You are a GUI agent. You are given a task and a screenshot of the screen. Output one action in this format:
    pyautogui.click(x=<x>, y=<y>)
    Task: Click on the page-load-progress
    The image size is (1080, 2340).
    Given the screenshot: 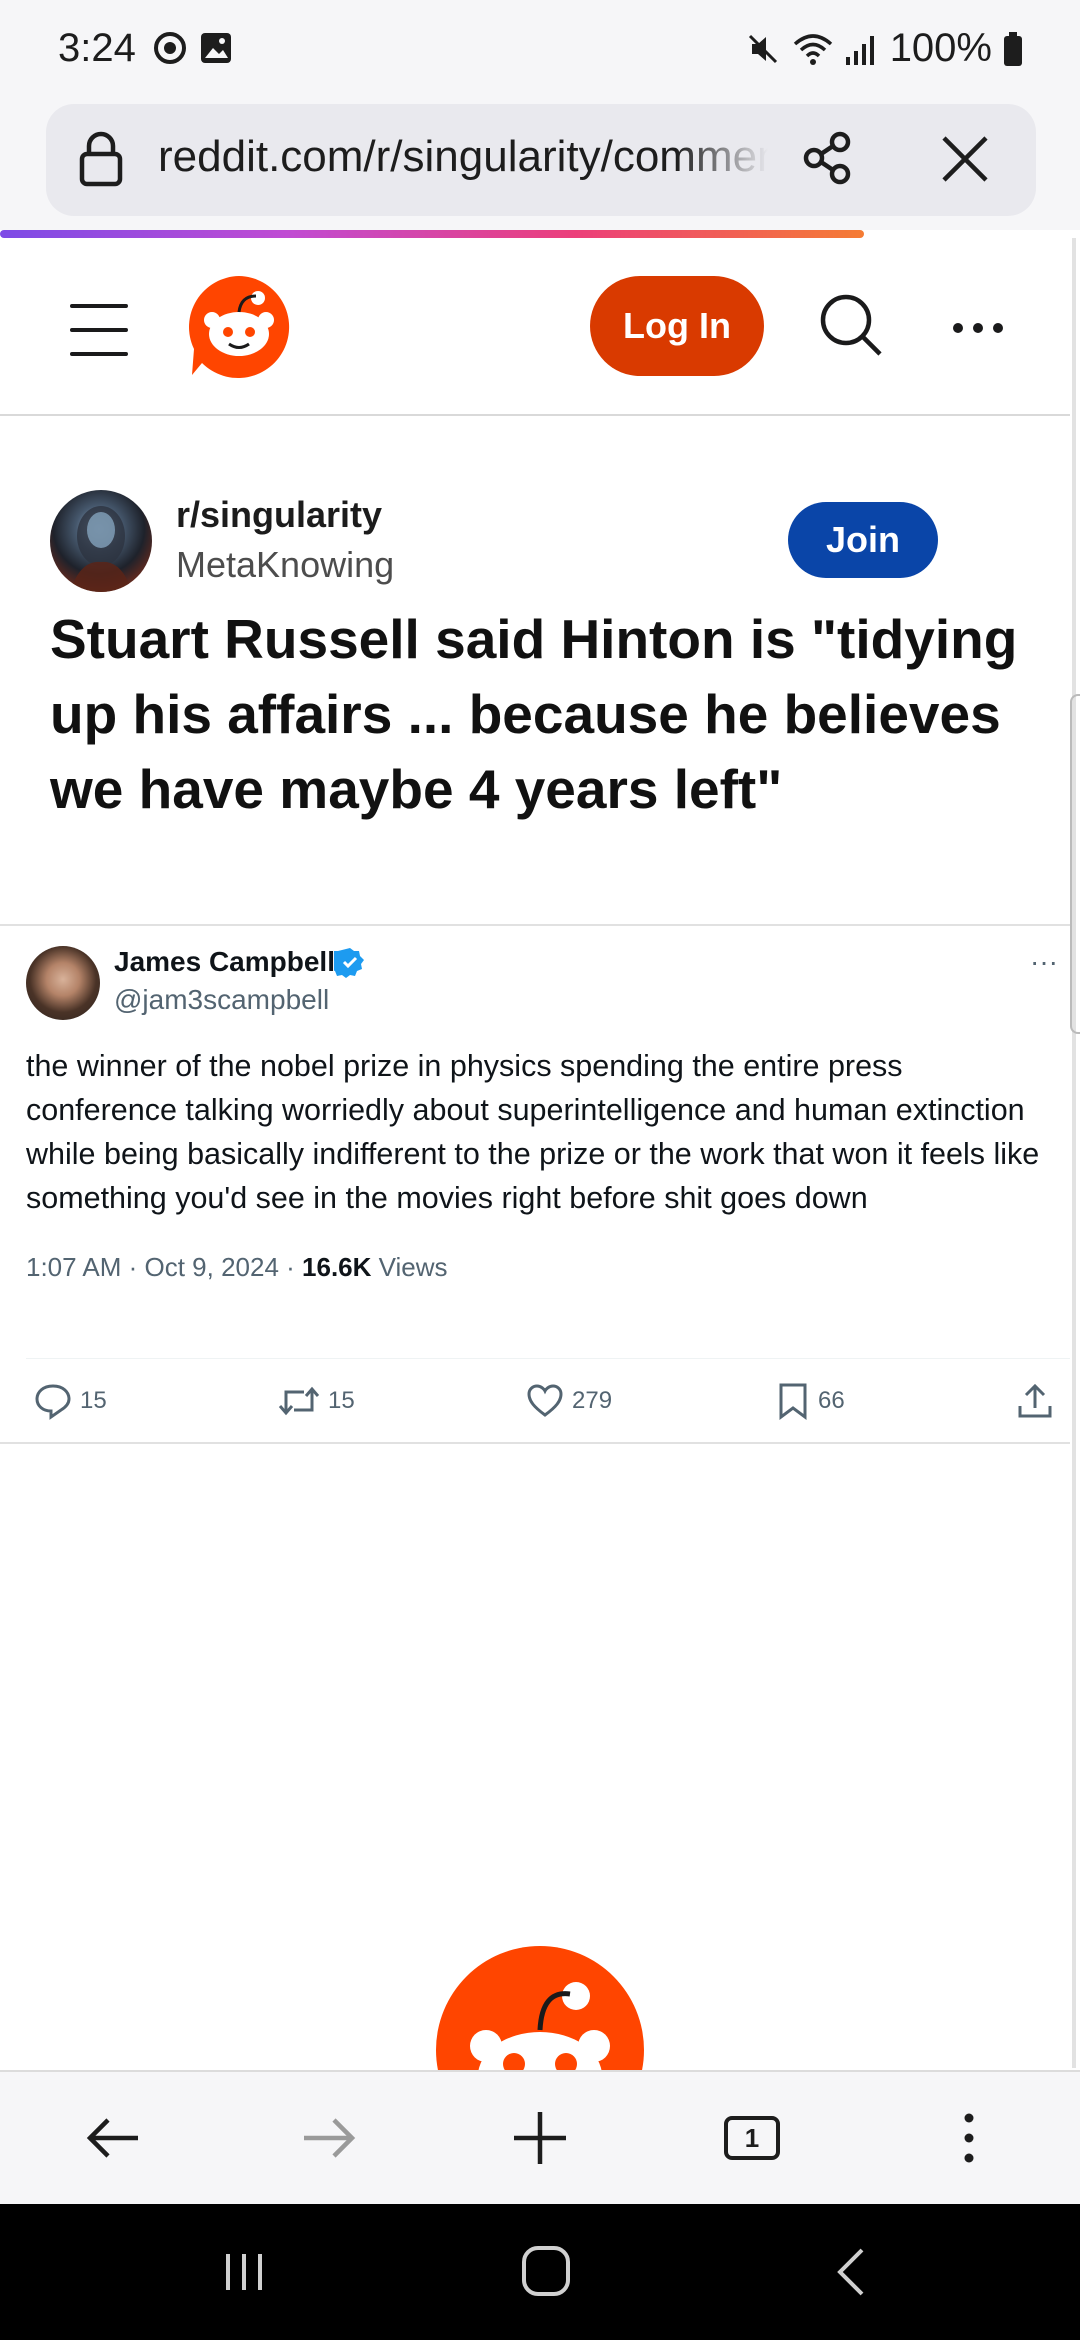 What is the action you would take?
    pyautogui.click(x=432, y=234)
    